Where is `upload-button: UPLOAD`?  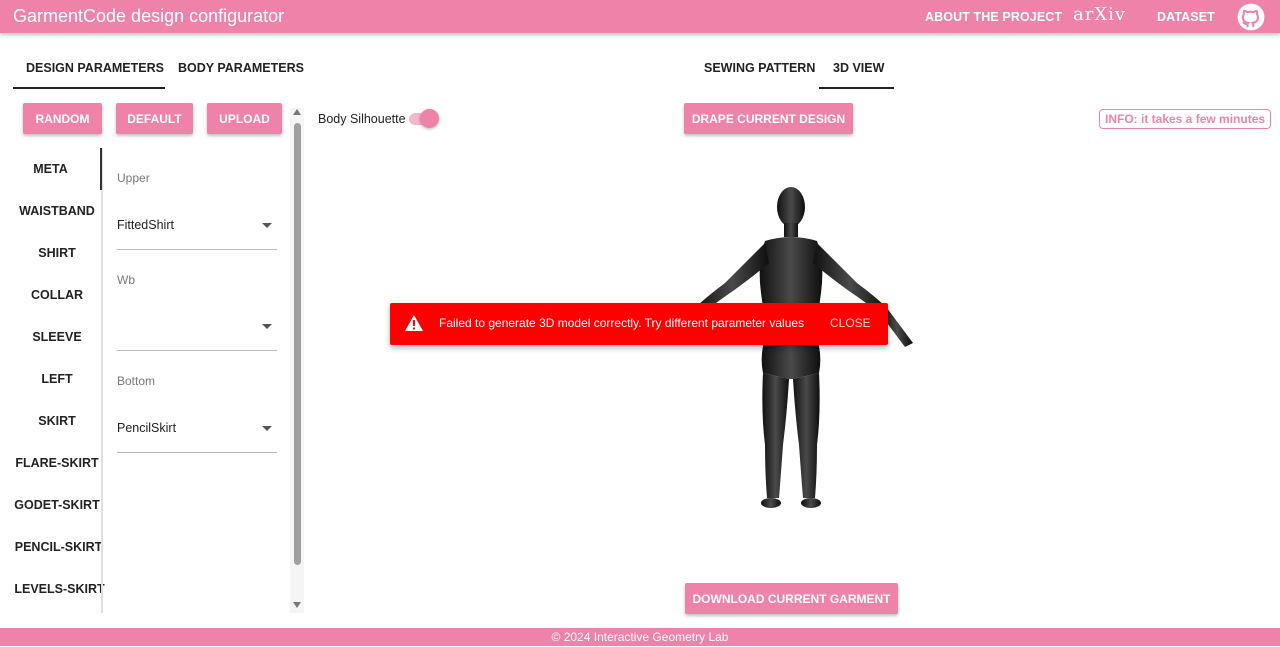
upload-button: UPLOAD is located at coordinates (244, 118).